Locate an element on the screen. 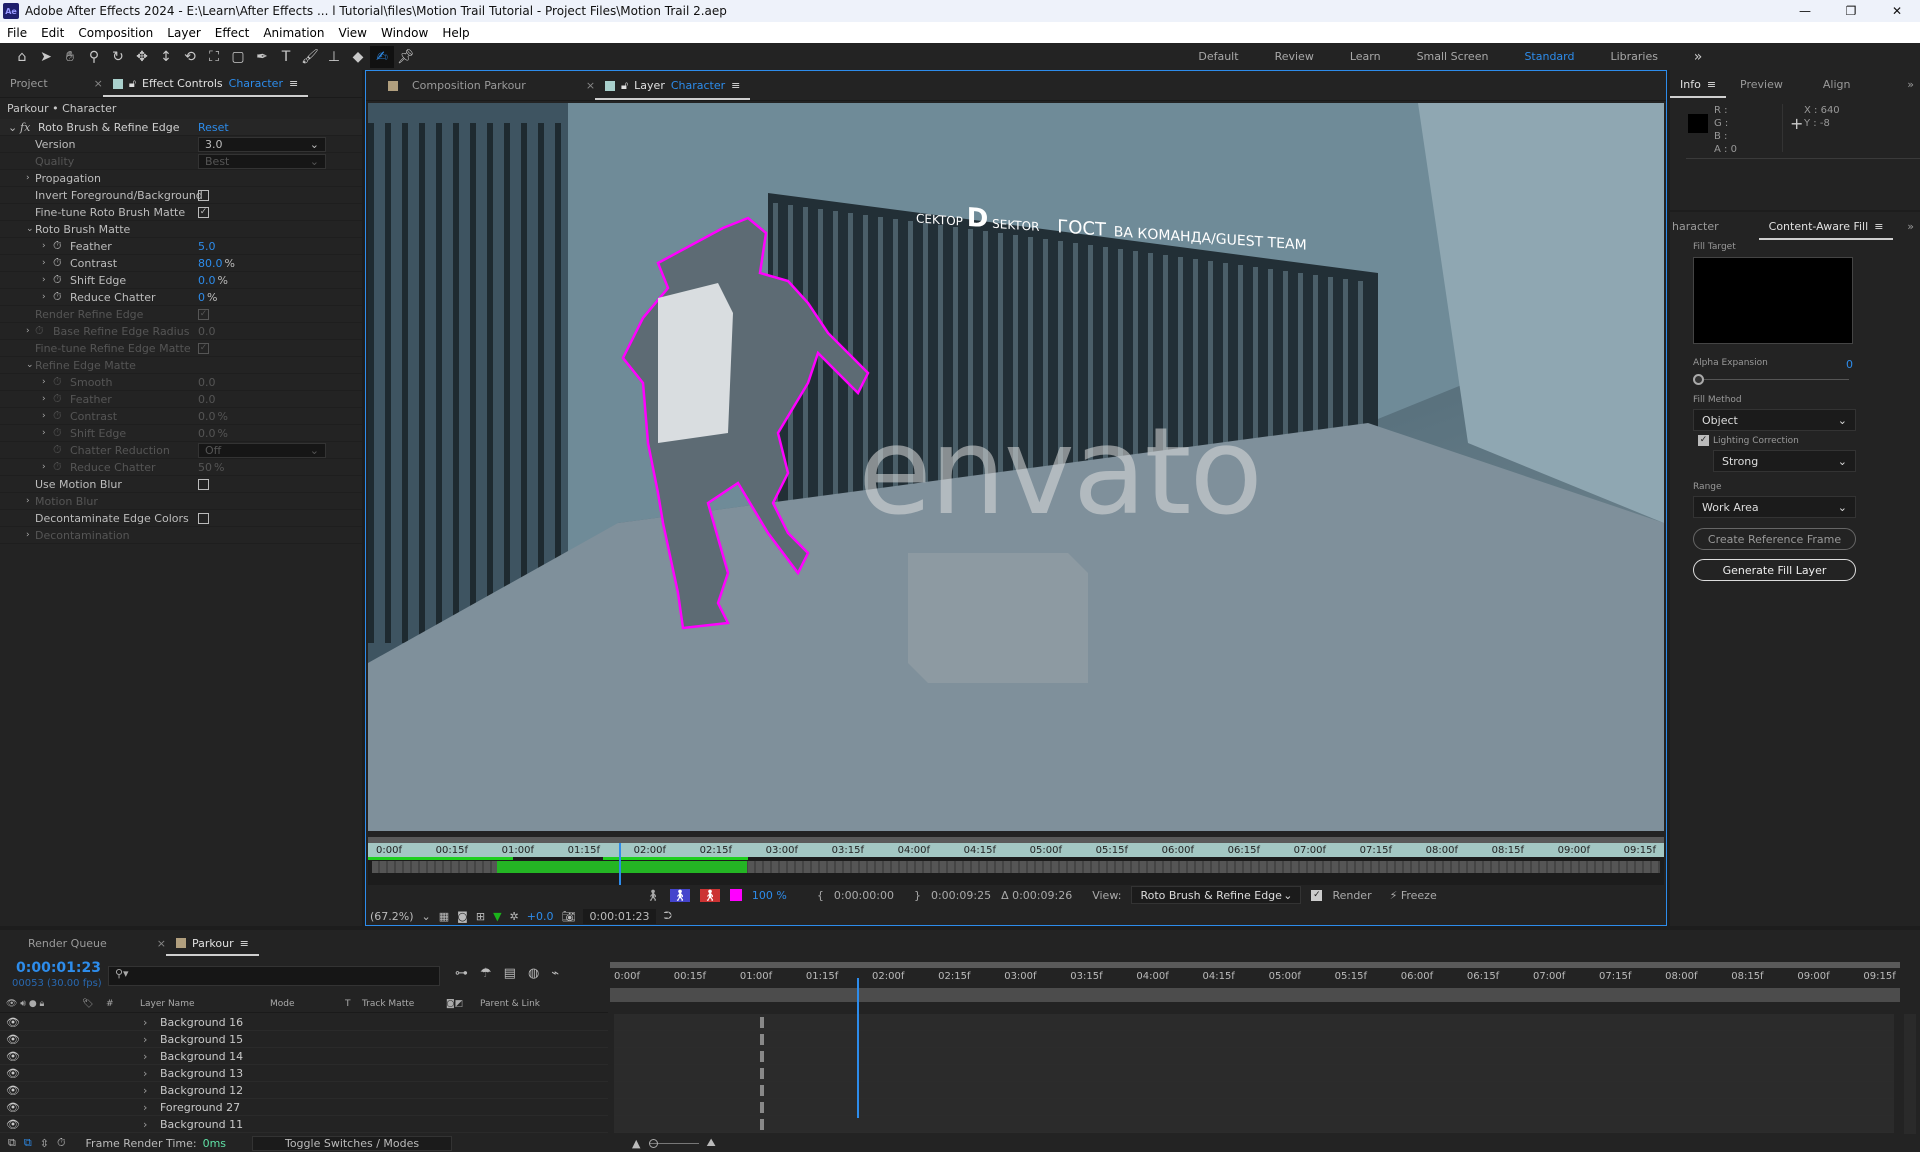 Image resolution: width=1920 pixels, height=1152 pixels. type-icon: T is located at coordinates (286, 57).